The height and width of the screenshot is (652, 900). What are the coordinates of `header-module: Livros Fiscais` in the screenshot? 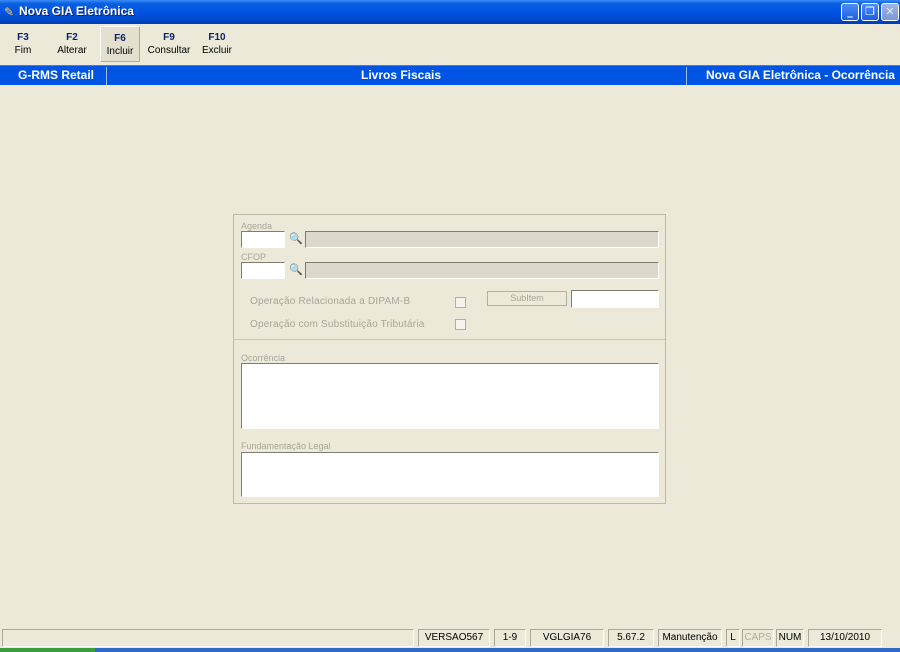 It's located at (401, 75).